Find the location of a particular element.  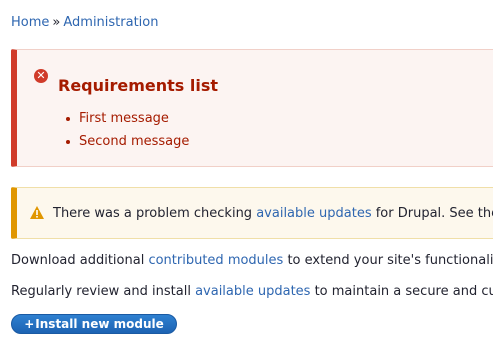

paragraph-text: to maintain a secure and curre is located at coordinates (403, 291).